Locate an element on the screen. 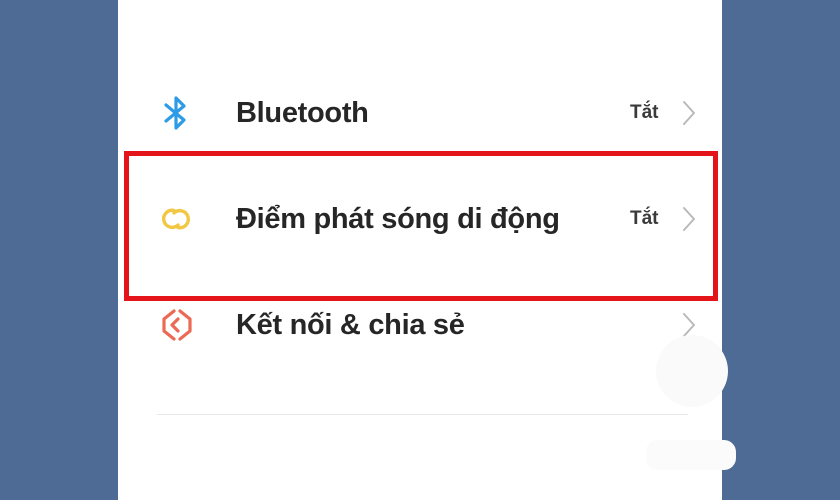 This screenshot has height=500, width=840. settings-item-mobile-hotspot: Điểm phát sóng di động Tắt is located at coordinates (420, 219).